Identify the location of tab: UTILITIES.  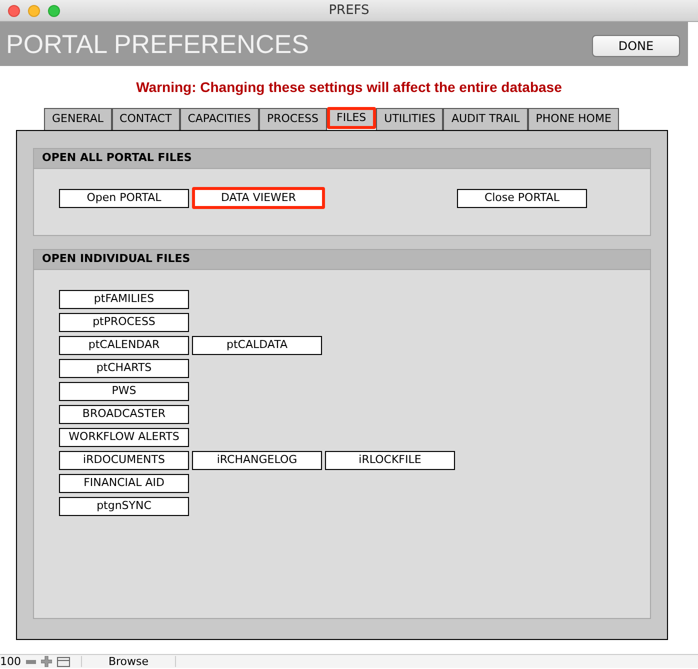
(410, 119).